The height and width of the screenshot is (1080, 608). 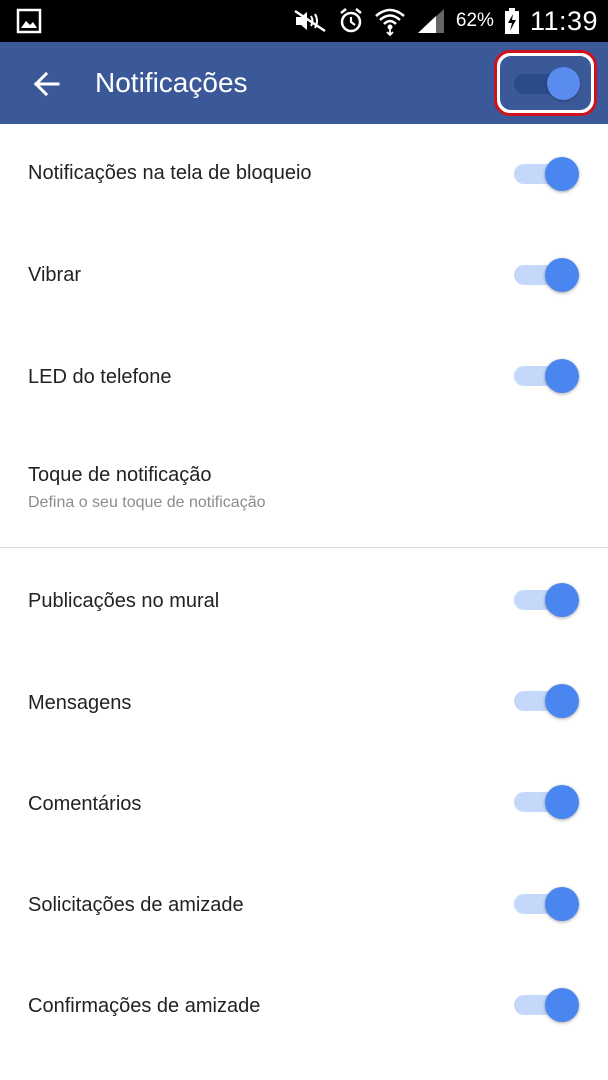 What do you see at coordinates (304, 377) in the screenshot?
I see `setting-row-led: LED do telefone` at bounding box center [304, 377].